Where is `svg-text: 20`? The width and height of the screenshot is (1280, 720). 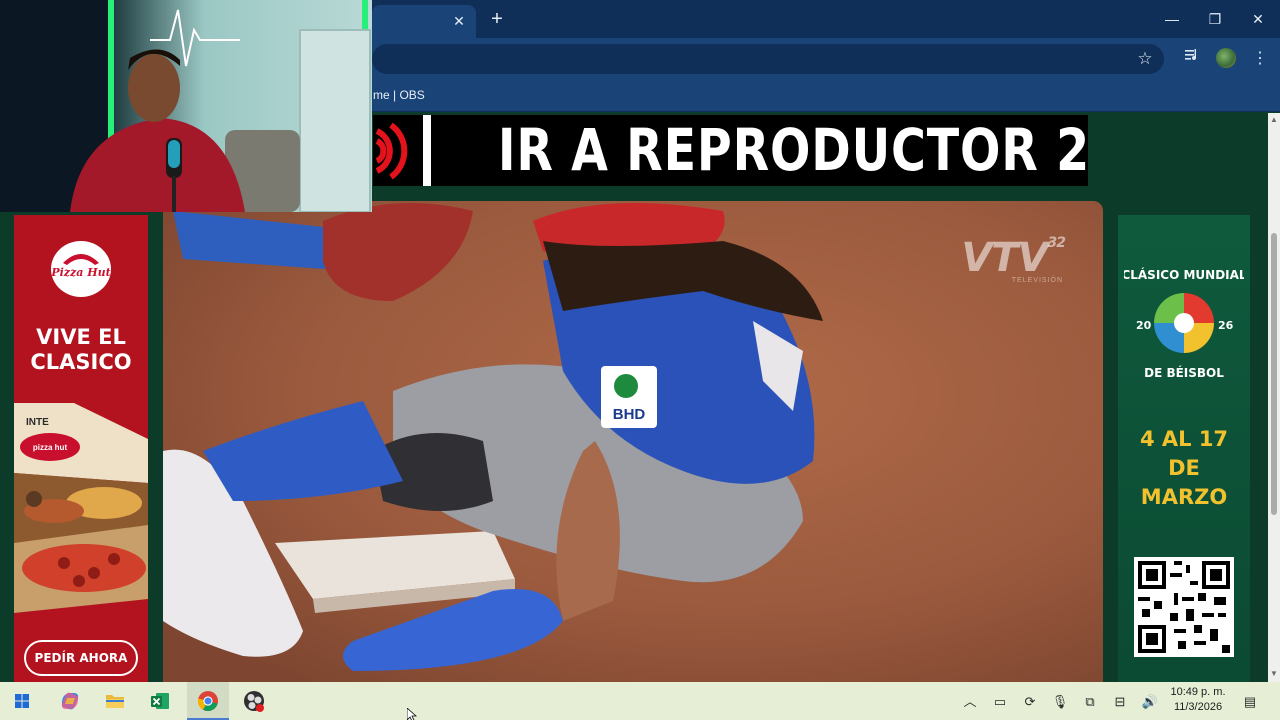 svg-text: 20 is located at coordinates (1144, 325).